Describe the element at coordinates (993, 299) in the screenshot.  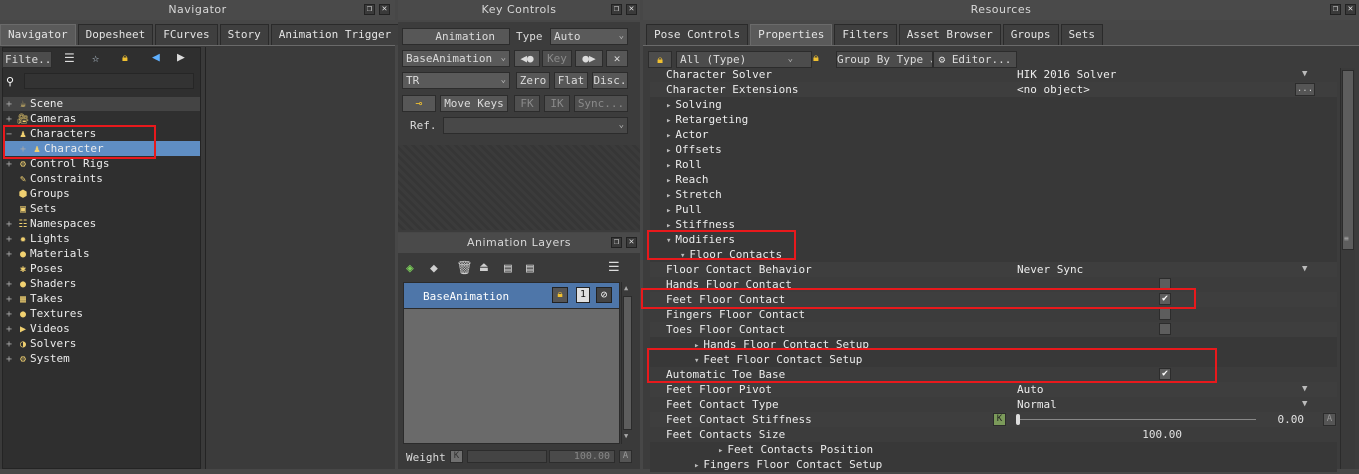
I see `property-row-feet-floor-contact: Feet Floor Contact ✔` at that location.